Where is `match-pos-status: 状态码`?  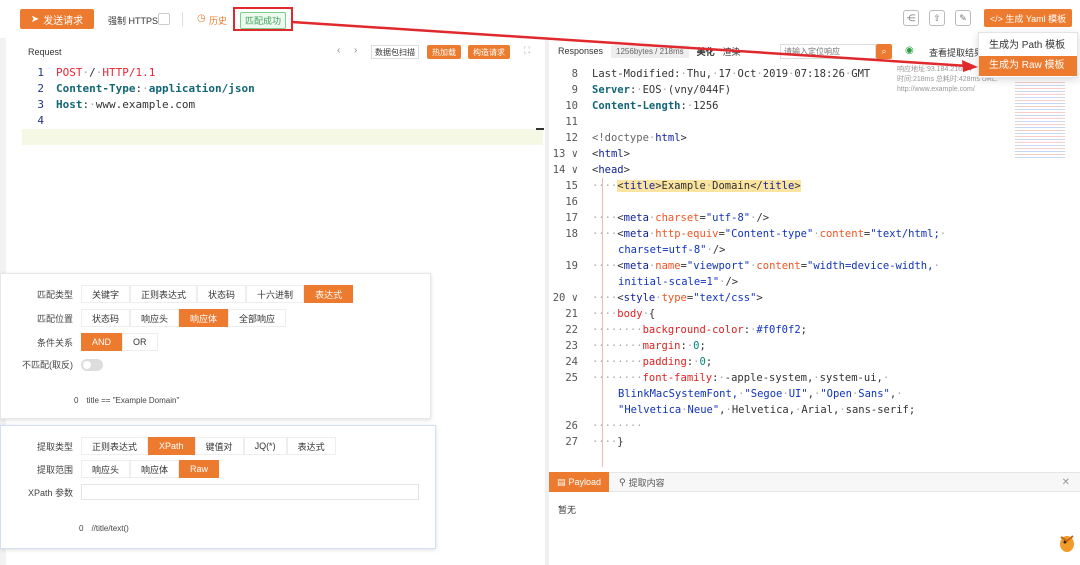 match-pos-status: 状态码 is located at coordinates (106, 318).